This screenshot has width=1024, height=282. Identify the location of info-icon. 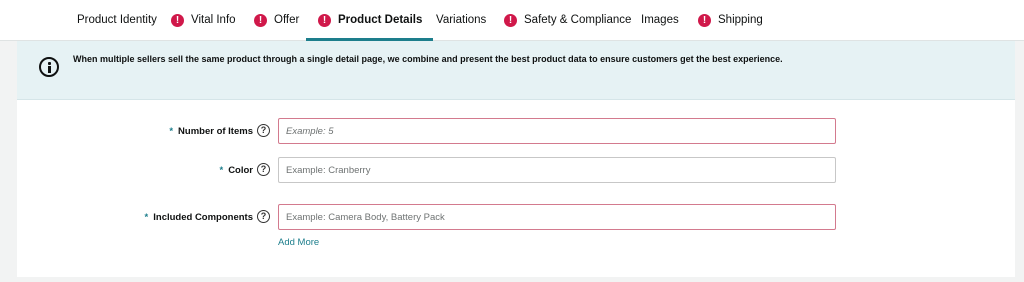
(49, 67).